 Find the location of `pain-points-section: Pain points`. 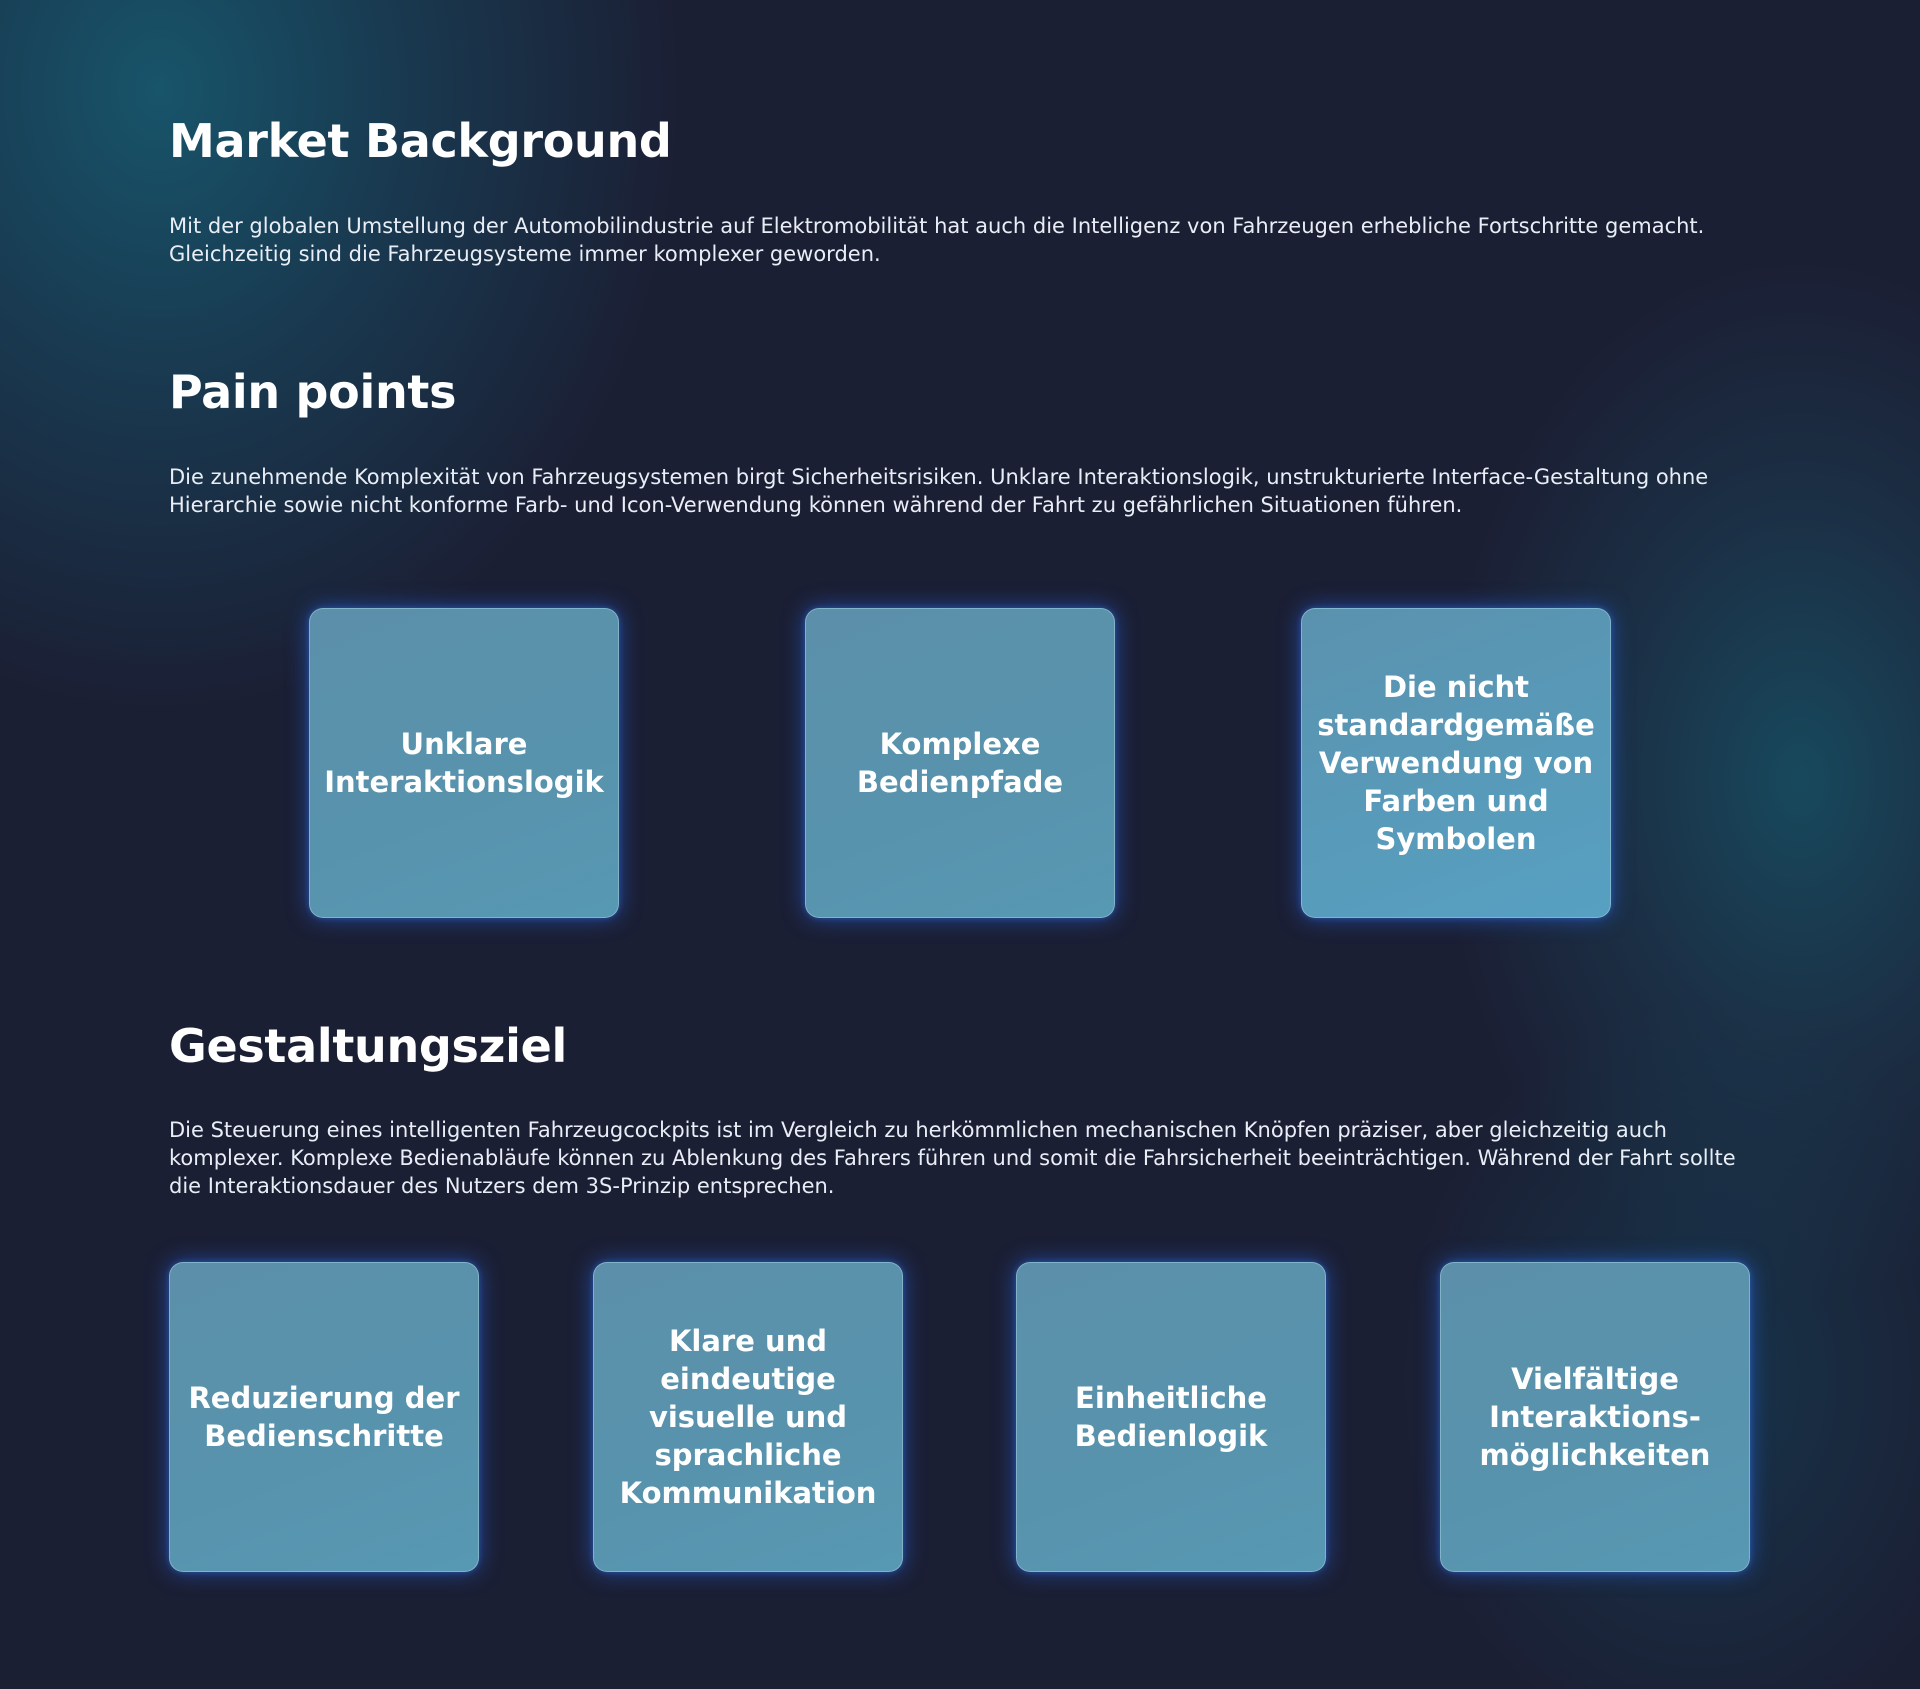

pain-points-section: Pain points is located at coordinates (959, 392).